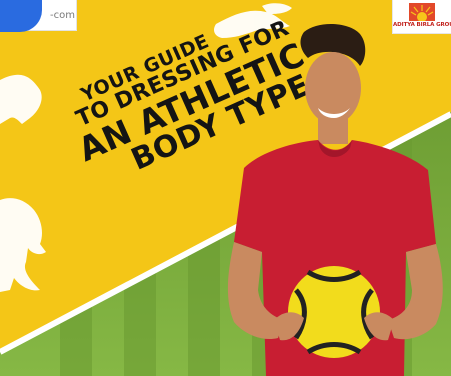 Image resolution: width=451 pixels, height=376 pixels. Describe the element at coordinates (422, 12) in the screenshot. I see `sun-logo-icon` at that location.